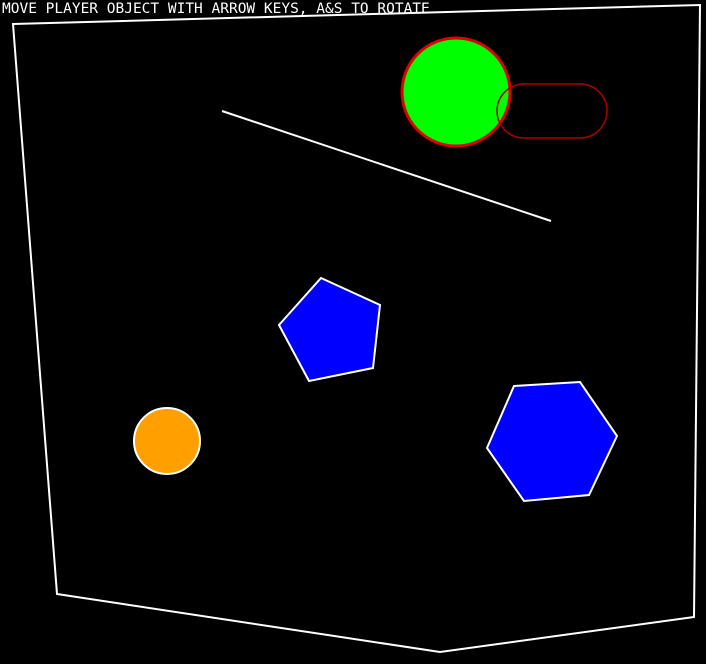  What do you see at coordinates (456, 92) in the screenshot?
I see `player-circle` at bounding box center [456, 92].